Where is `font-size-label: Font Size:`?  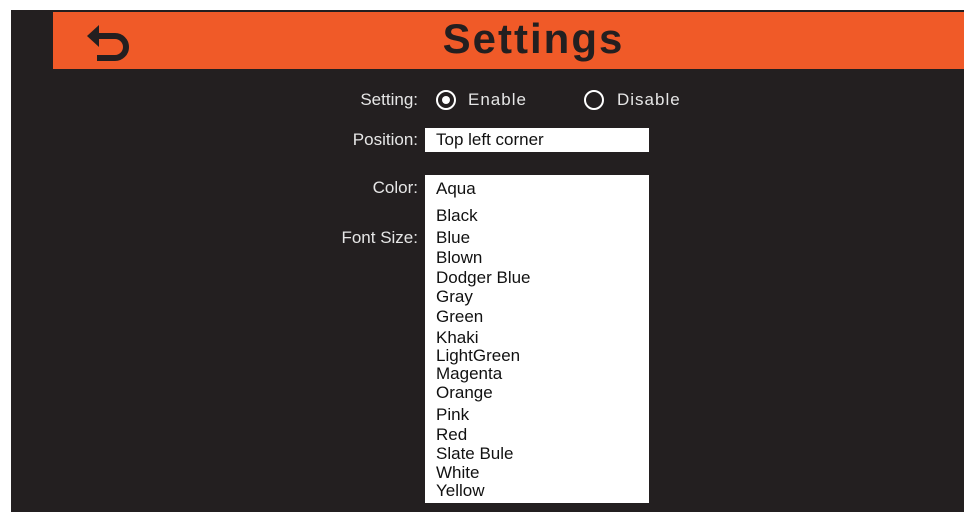
font-size-label: Font Size: is located at coordinates (379, 237).